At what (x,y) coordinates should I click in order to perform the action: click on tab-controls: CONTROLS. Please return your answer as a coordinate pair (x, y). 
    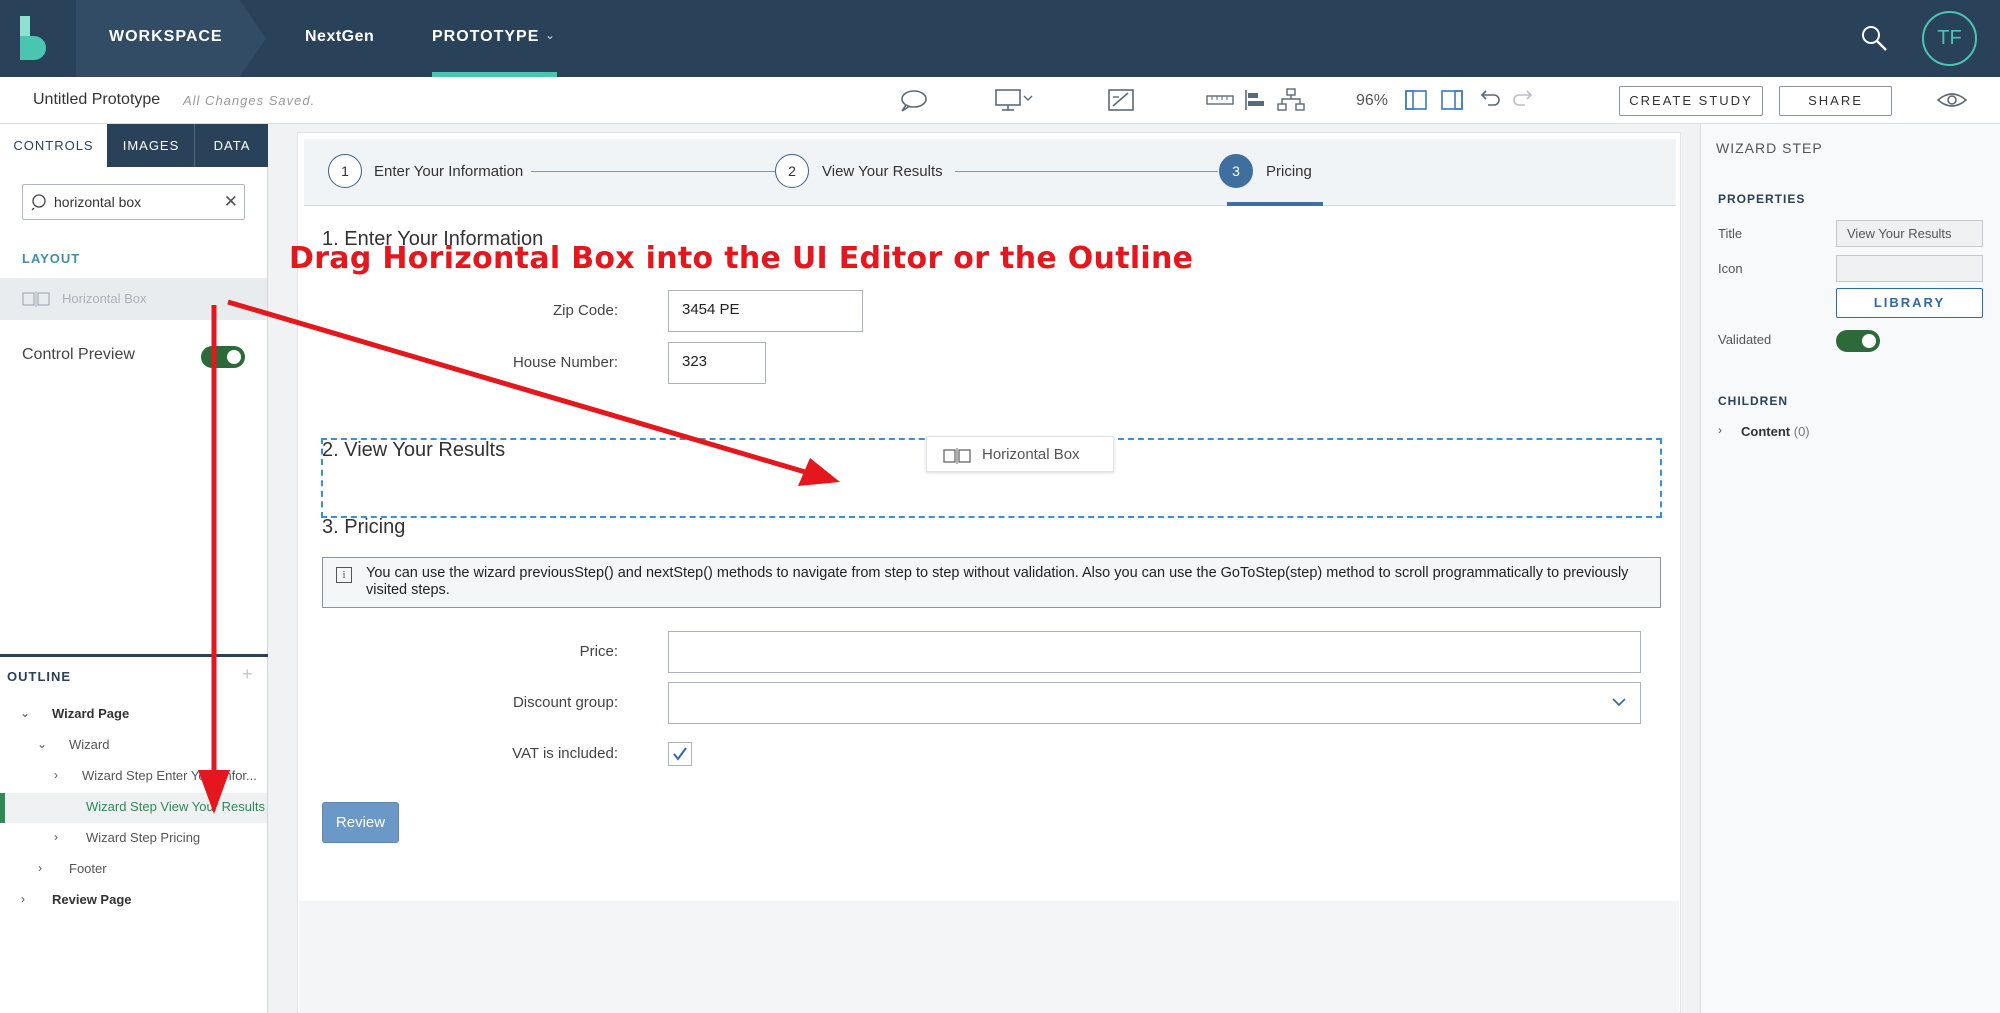
    Looking at the image, I should click on (53, 145).